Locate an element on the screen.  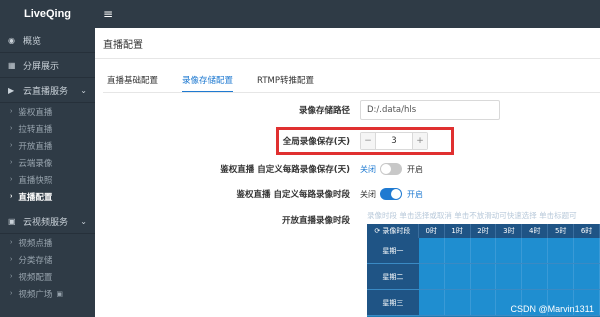
sidebar-sub-auth-live: › 鉴权直播 is located at coordinates (47, 111).